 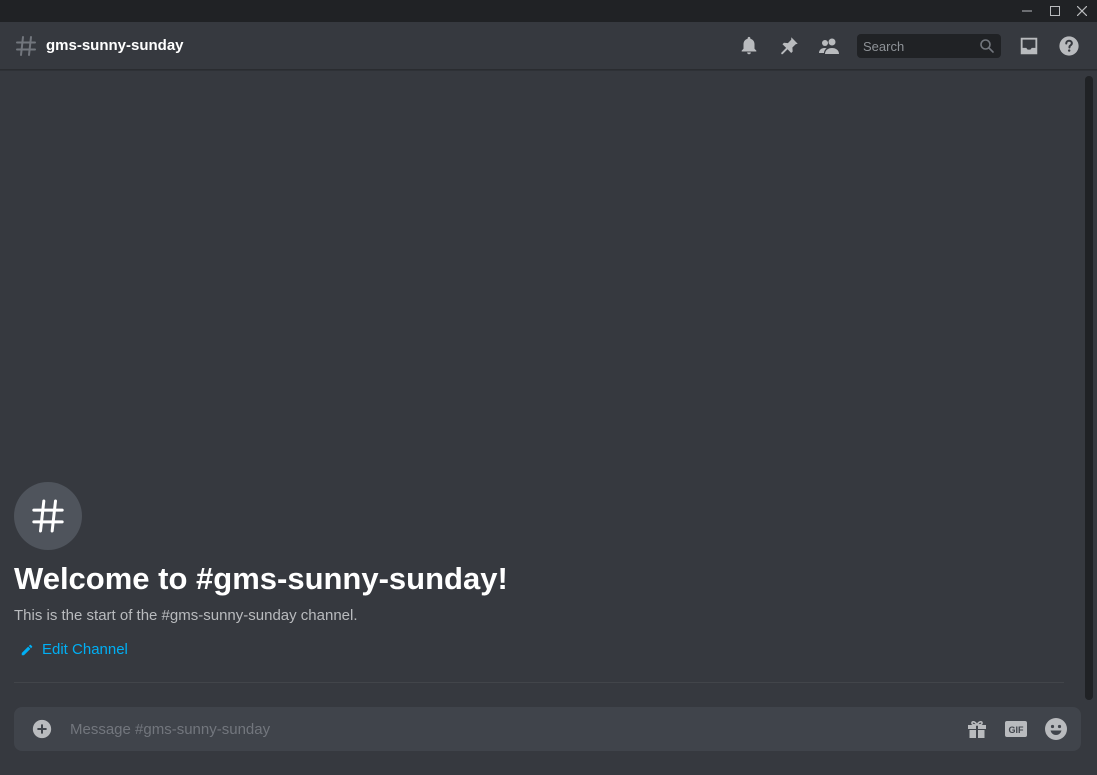 What do you see at coordinates (548, 11) in the screenshot?
I see `window-titlebar` at bounding box center [548, 11].